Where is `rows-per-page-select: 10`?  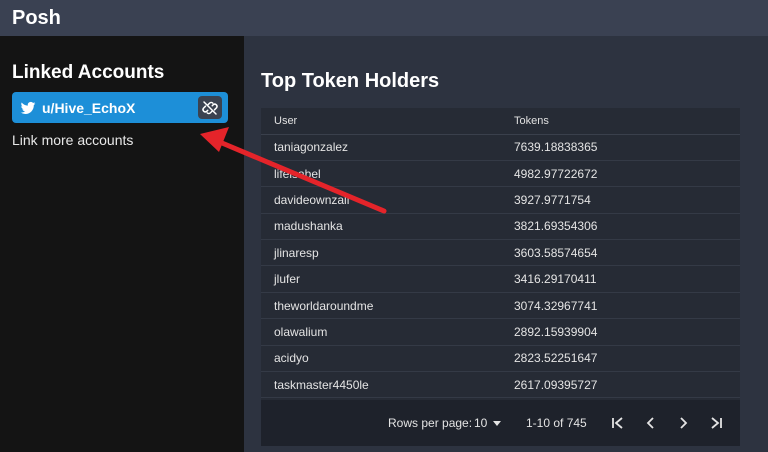
rows-per-page-select: 10 is located at coordinates (488, 423).